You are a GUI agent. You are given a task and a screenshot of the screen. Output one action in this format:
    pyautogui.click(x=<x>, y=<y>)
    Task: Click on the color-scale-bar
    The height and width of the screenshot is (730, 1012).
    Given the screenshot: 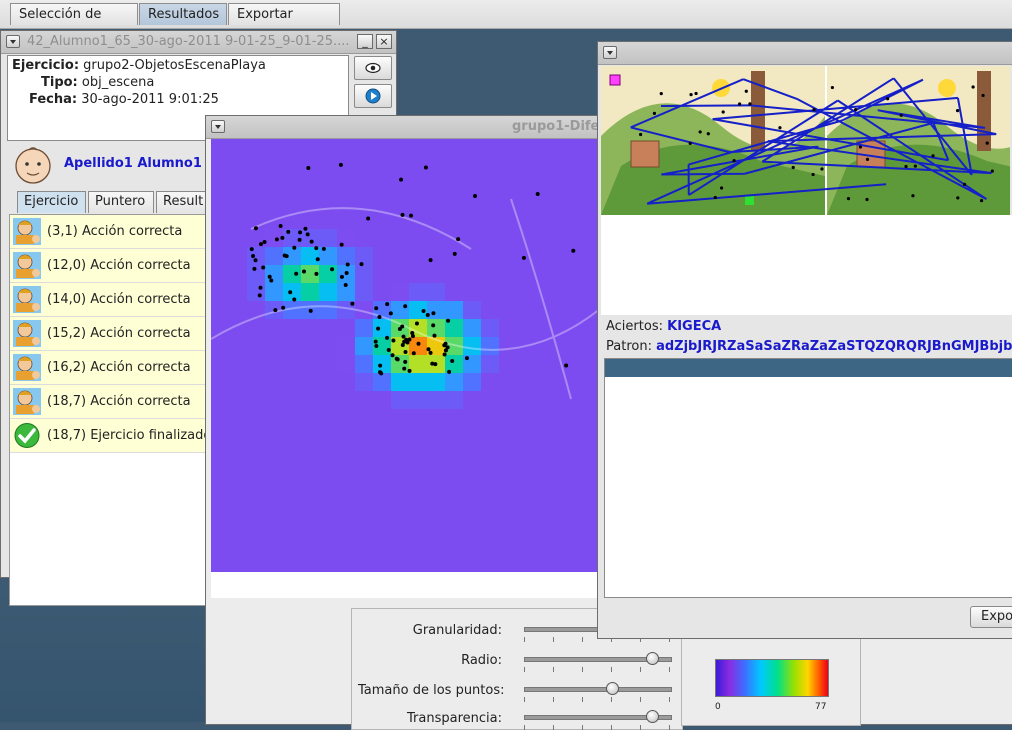 What is the action you would take?
    pyautogui.click(x=772, y=678)
    